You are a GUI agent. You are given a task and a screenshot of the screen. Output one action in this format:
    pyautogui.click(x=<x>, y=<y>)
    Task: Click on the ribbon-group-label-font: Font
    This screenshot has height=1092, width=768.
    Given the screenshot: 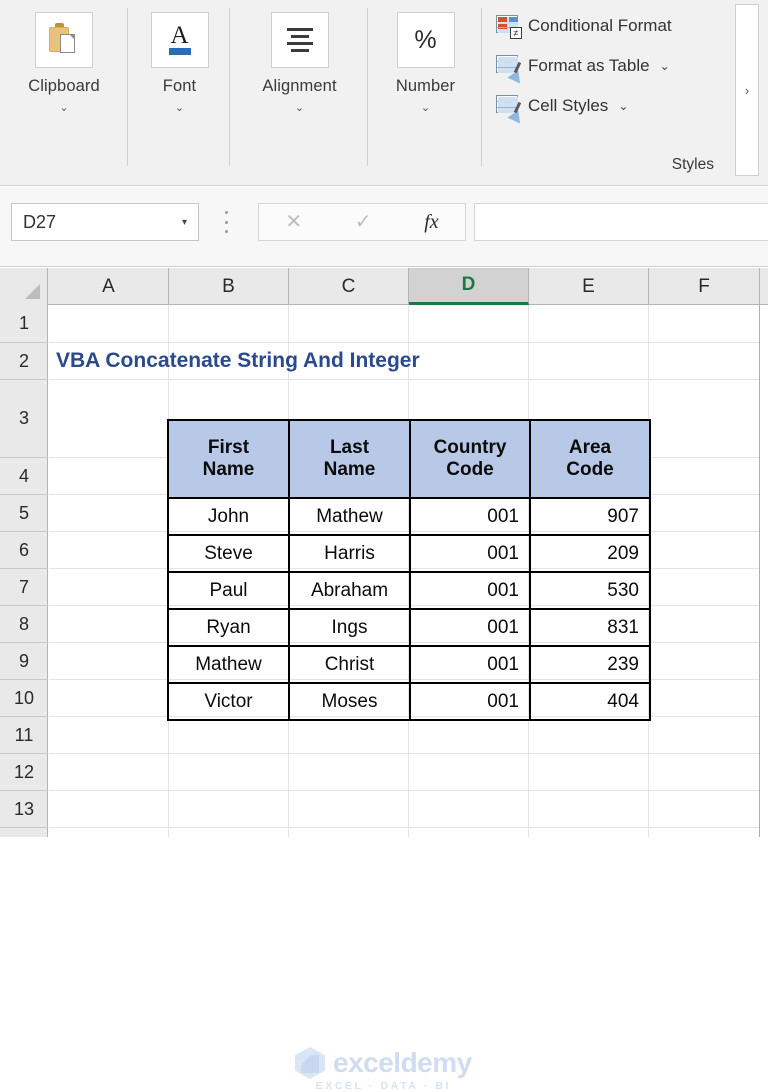 What is the action you would take?
    pyautogui.click(x=179, y=86)
    